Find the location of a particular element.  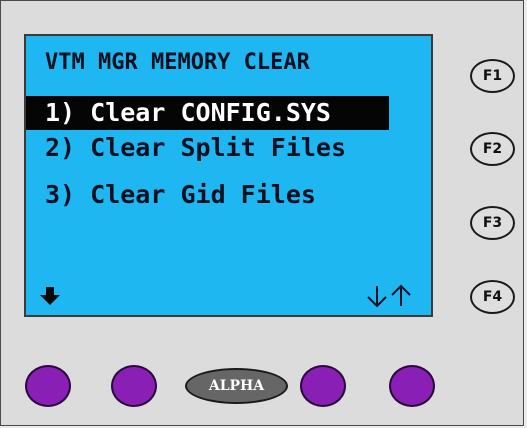

menu-item-clear-gid-files: 3) Clear Gid Files is located at coordinates (171, 195).